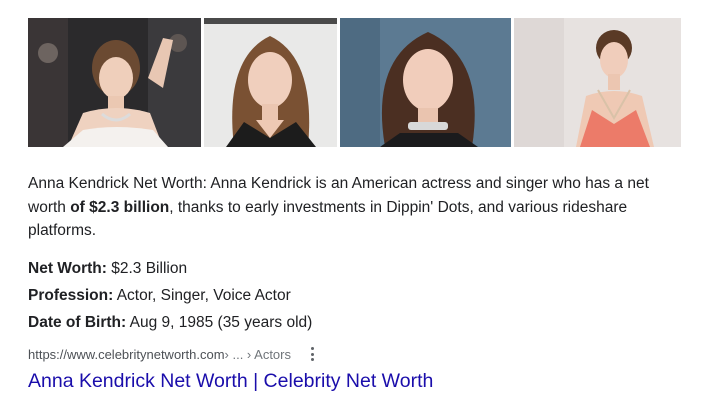  I want to click on fact-value: Aug 9, 1985 (35 years old), so click(219, 322).